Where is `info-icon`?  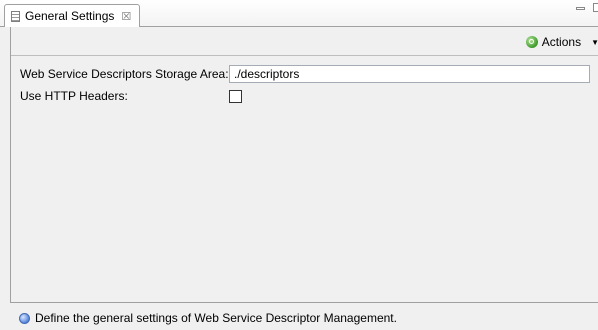 info-icon is located at coordinates (24, 318).